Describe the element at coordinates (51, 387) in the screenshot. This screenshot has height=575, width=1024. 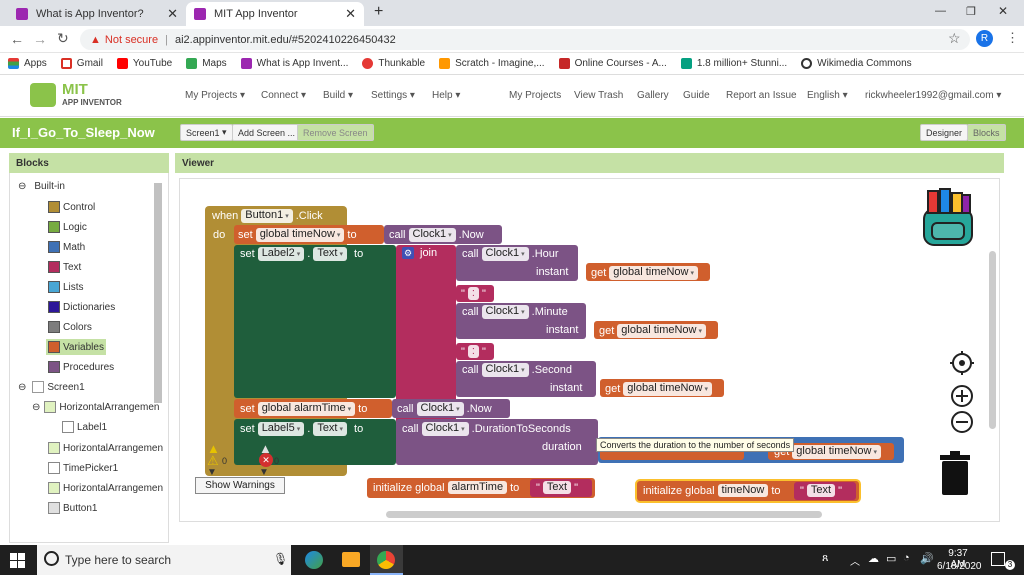
I see `tree-screen1: ⊖ Screen1` at that location.